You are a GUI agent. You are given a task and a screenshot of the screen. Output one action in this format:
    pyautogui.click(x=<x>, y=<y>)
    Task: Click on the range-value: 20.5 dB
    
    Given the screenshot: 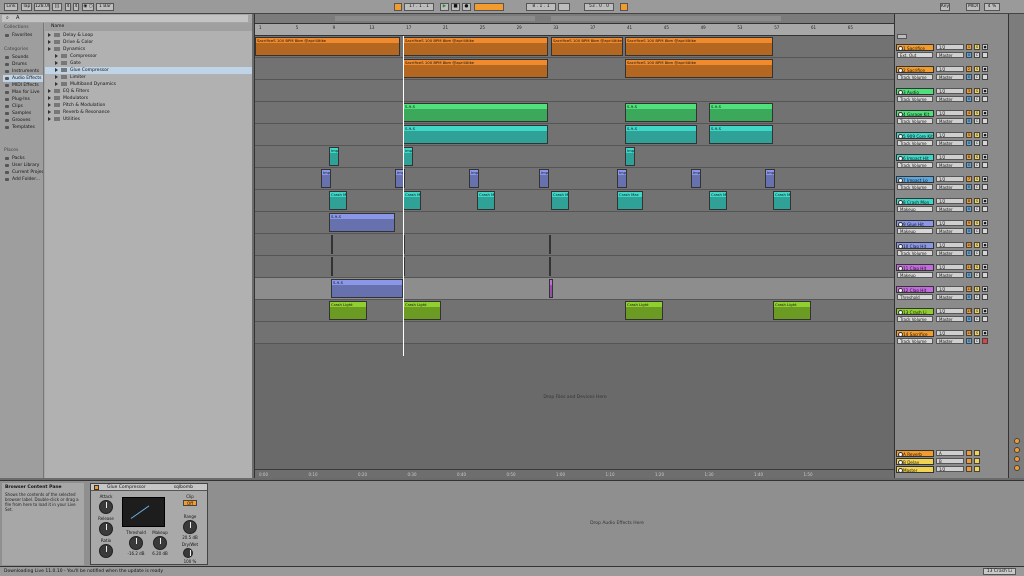 What is the action you would take?
    pyautogui.click(x=190, y=537)
    